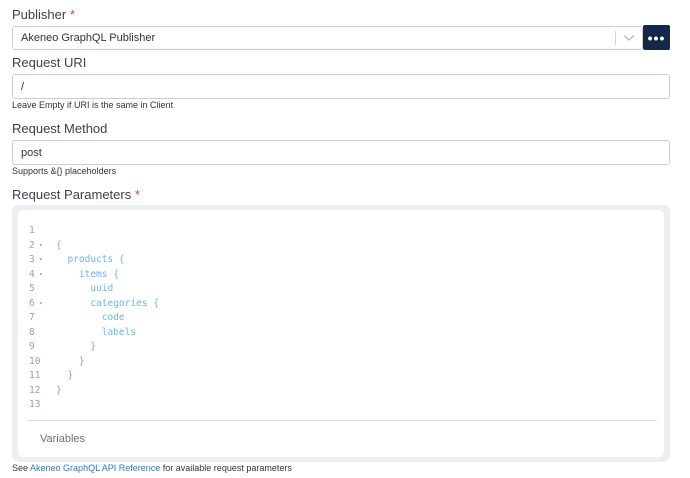  What do you see at coordinates (32, 346) in the screenshot?
I see `line-number: 9` at bounding box center [32, 346].